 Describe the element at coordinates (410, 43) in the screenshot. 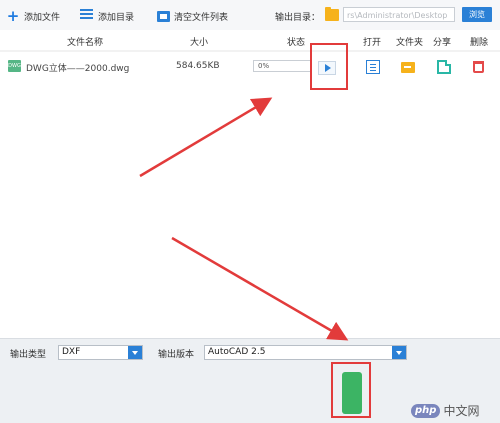

I see `header-folder: 文件夹` at that location.